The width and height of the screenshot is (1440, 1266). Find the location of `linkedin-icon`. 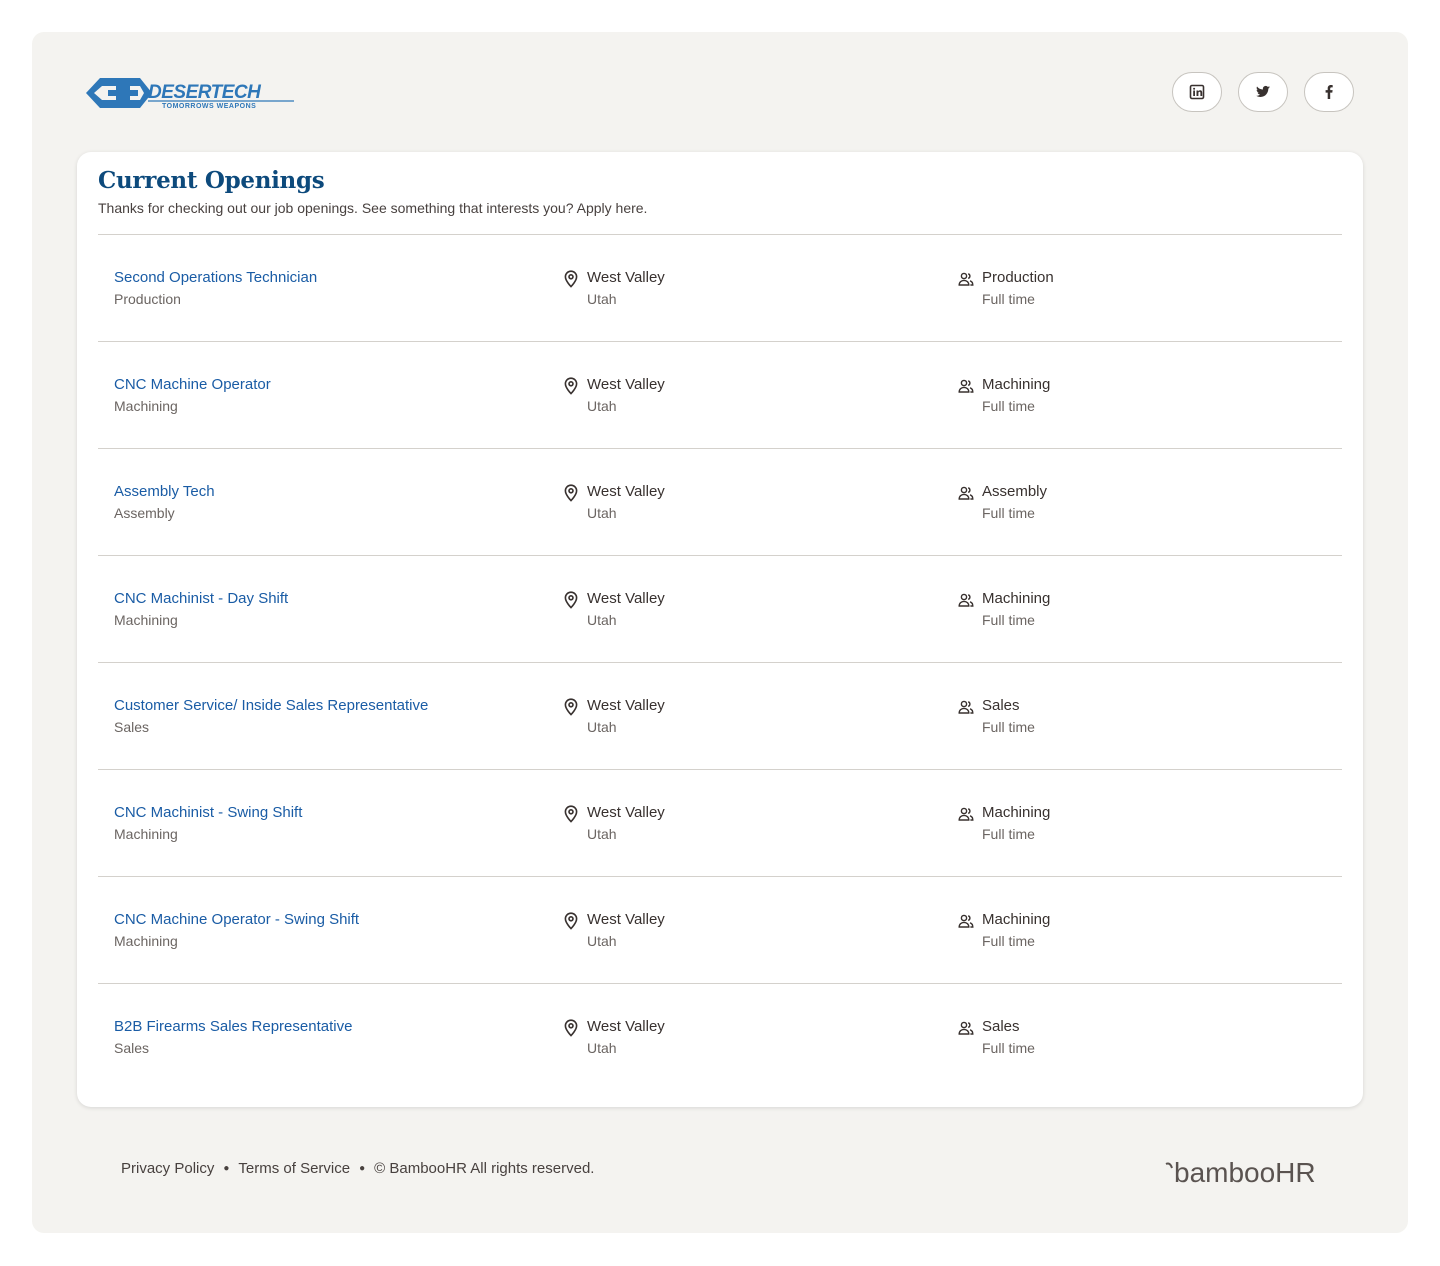

linkedin-icon is located at coordinates (1197, 92).